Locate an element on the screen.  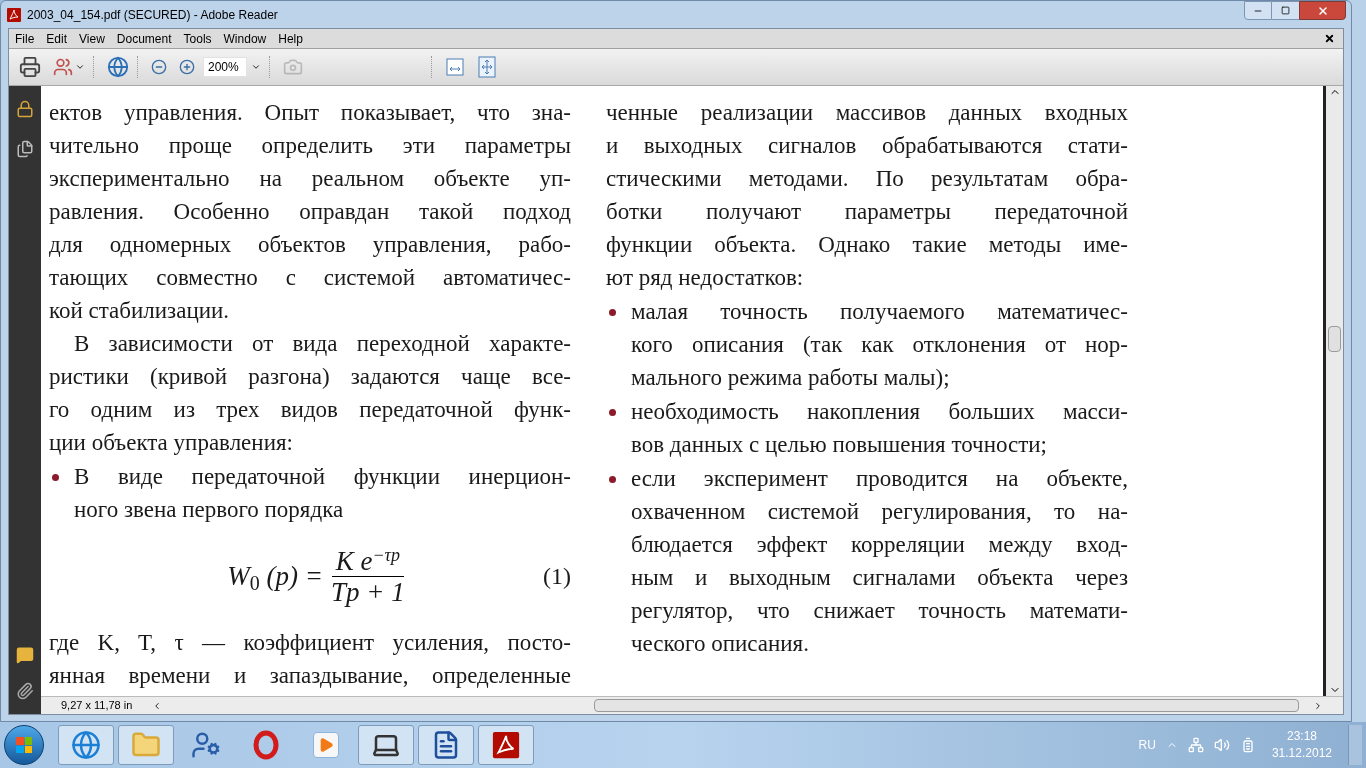
text-line: ного звена первого порядка is located at coordinates (209, 510).